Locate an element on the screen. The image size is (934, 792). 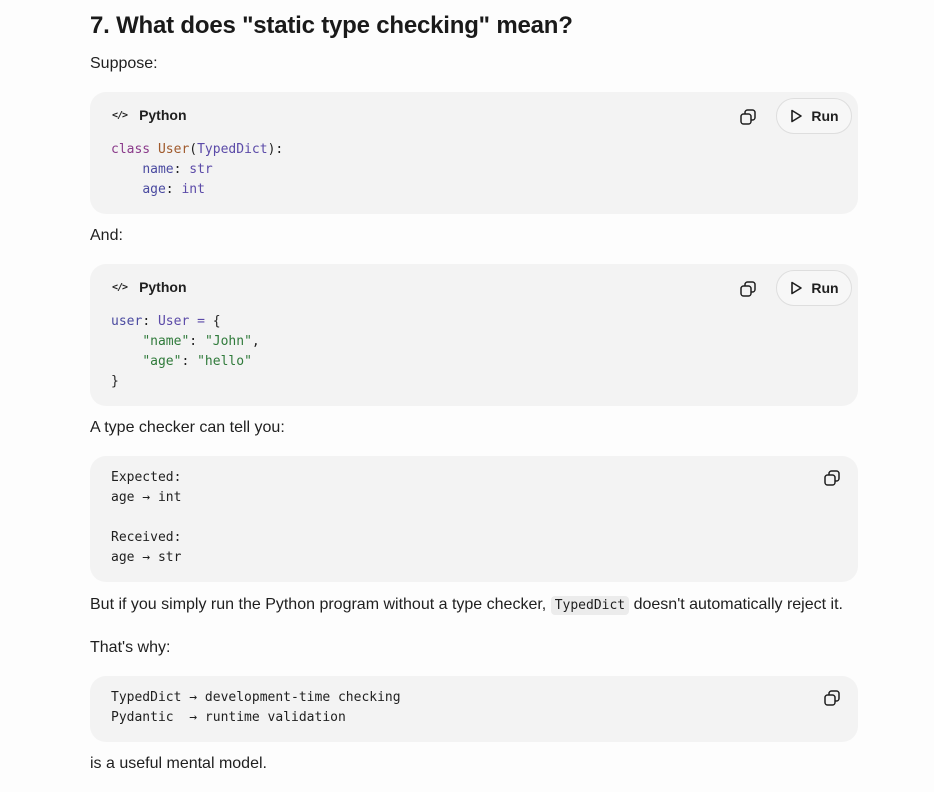
paragraph-and: And: is located at coordinates (106, 235).